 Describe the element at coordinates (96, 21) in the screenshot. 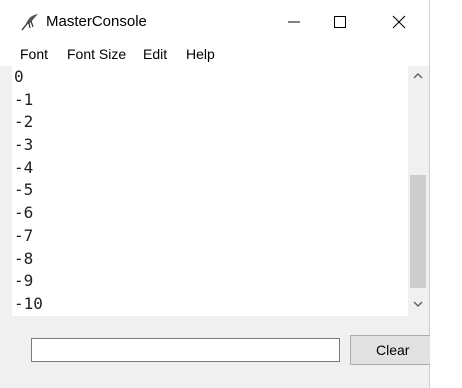

I see `window-title: MasterConsole` at that location.